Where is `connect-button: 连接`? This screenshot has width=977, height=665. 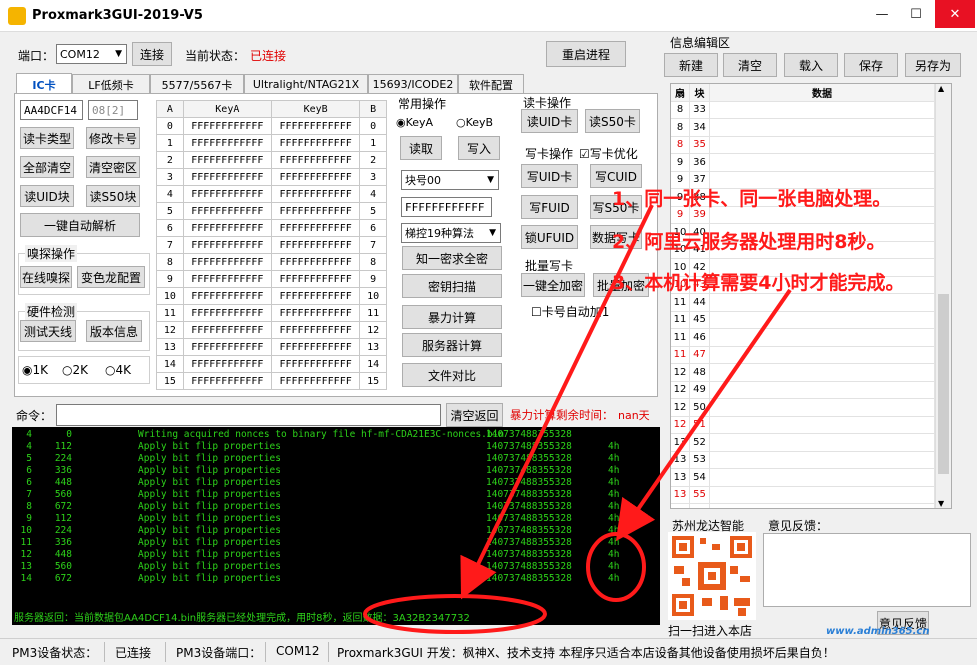 connect-button: 连接 is located at coordinates (152, 54).